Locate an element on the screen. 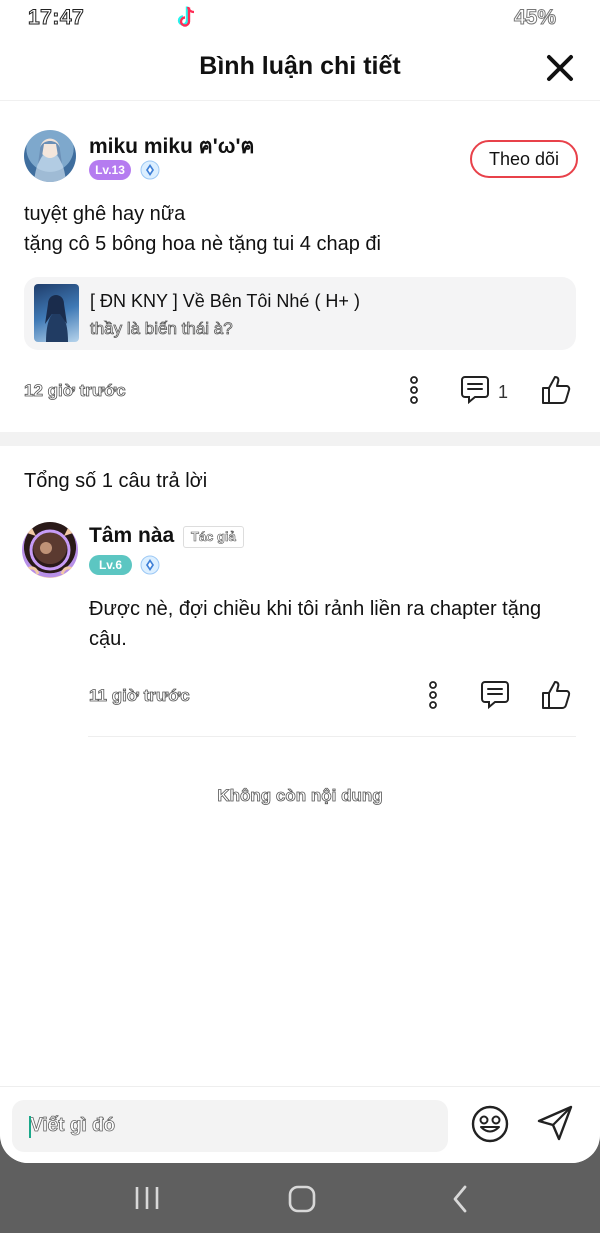  page-title: Bình luận chi tiết is located at coordinates (300, 66).